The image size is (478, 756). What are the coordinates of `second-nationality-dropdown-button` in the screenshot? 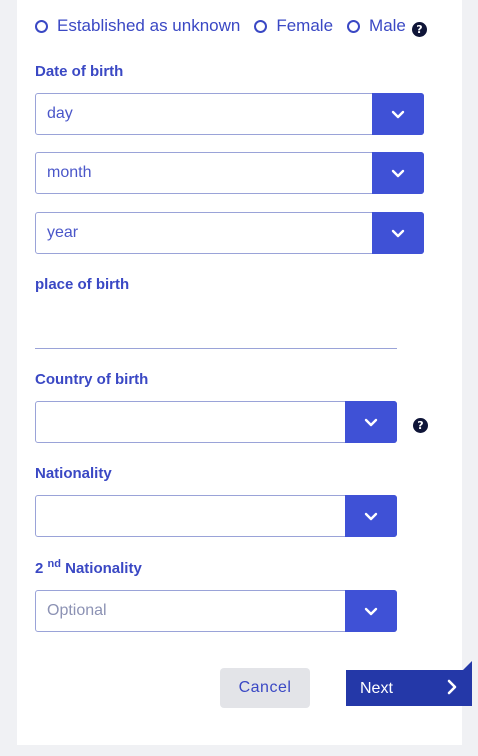 It's located at (371, 611).